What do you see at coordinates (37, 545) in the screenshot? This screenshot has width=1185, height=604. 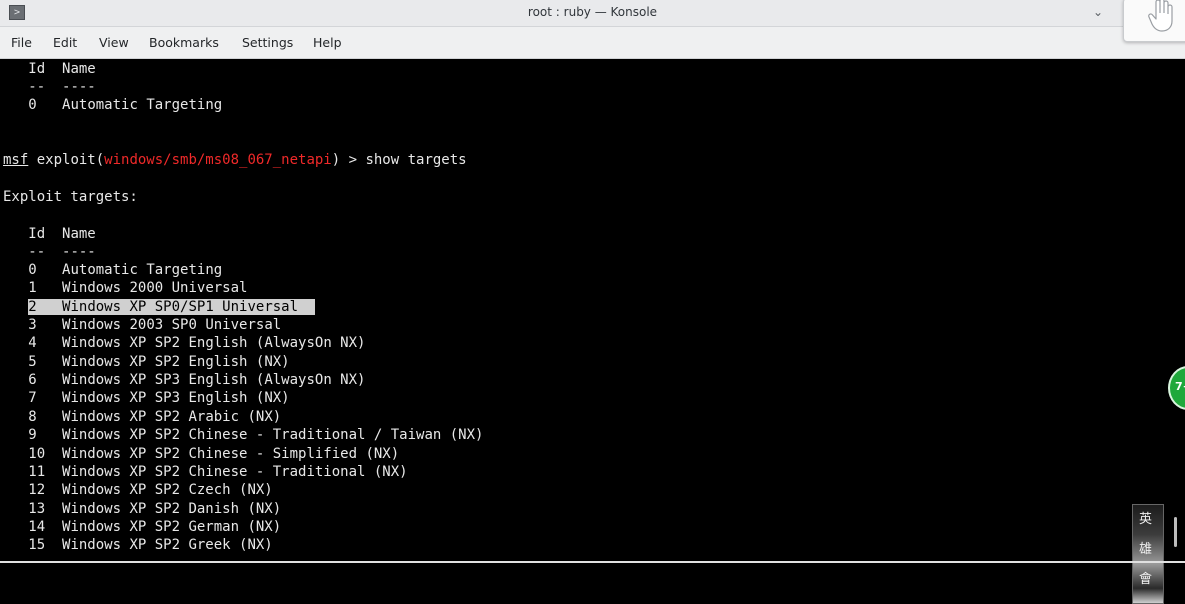 I see `target-id: 15` at bounding box center [37, 545].